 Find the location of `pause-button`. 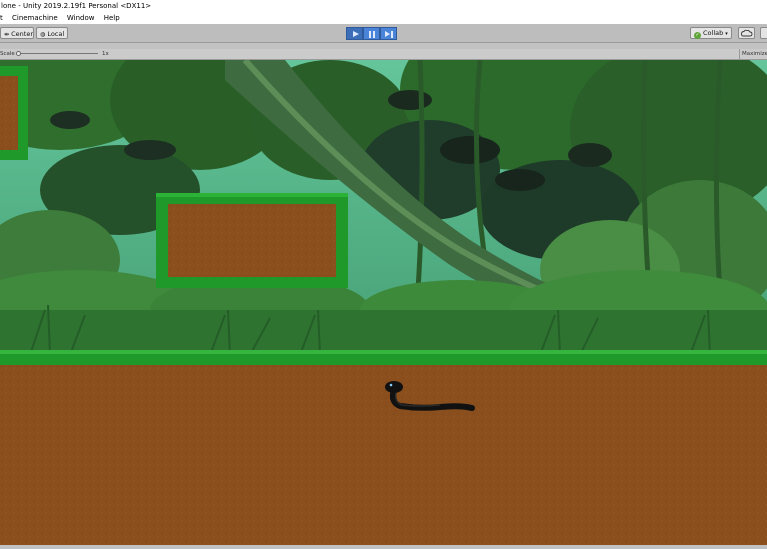

pause-button is located at coordinates (371, 33).